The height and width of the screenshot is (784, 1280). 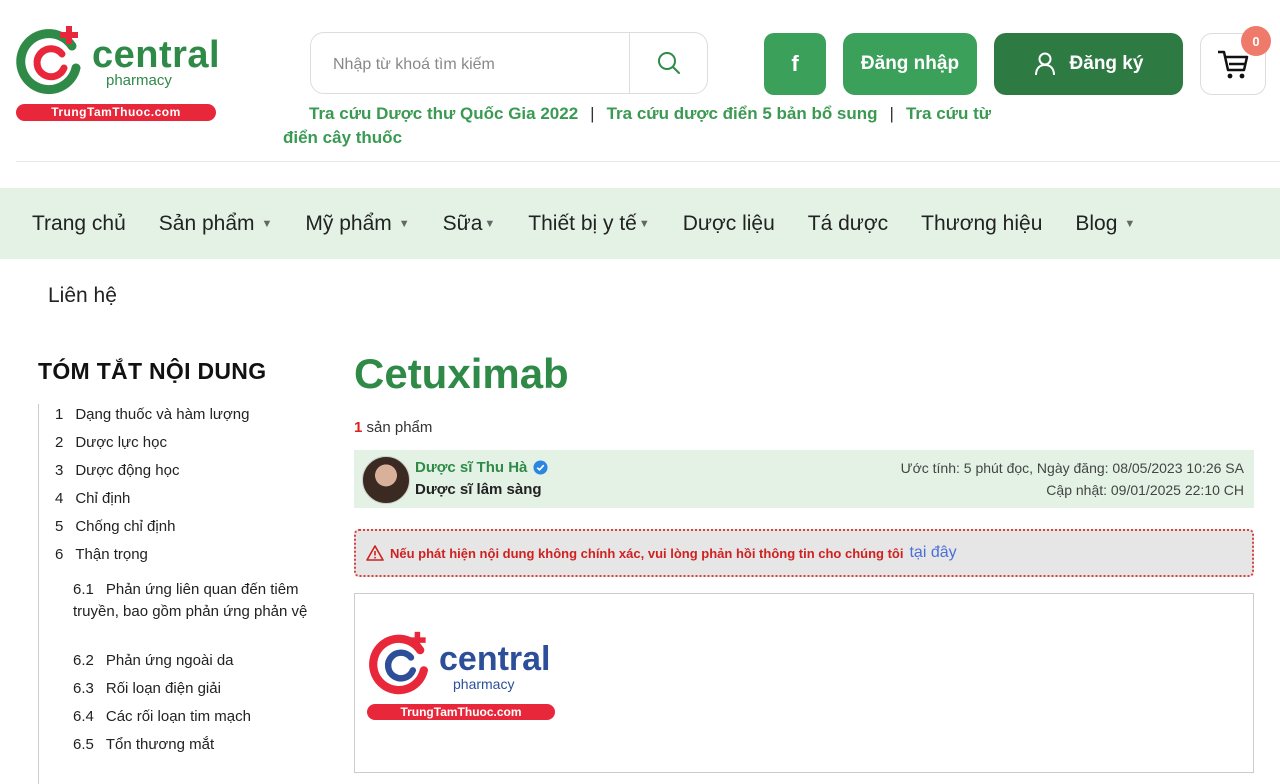 I want to click on nav-item-blog: Blog ▼, so click(x=1105, y=224).